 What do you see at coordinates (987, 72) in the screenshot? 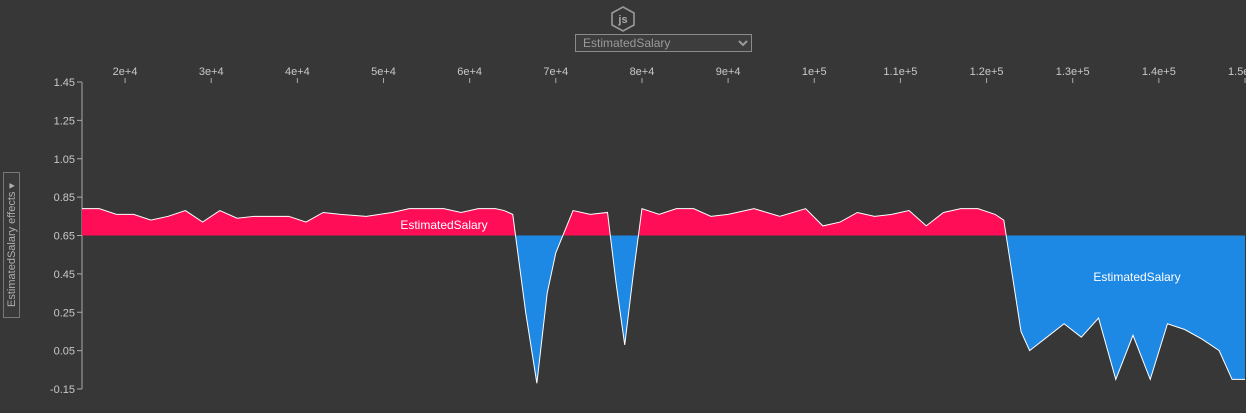
I see `x-tick-label: 1.2e+5` at bounding box center [987, 72].